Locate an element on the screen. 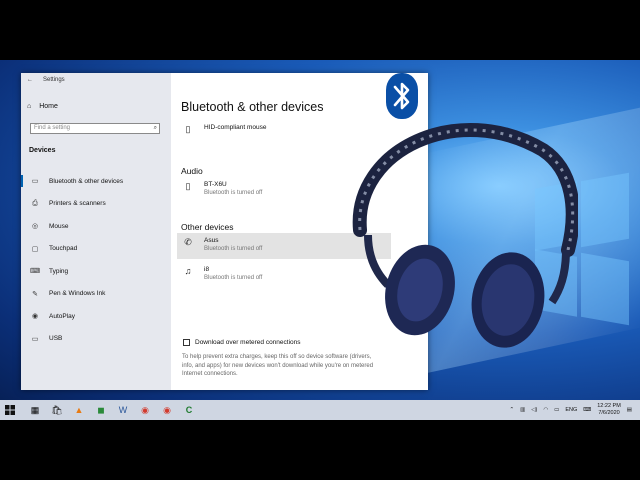 The image size is (640, 480). chevron-up-icon: ⌃ is located at coordinates (511, 410).